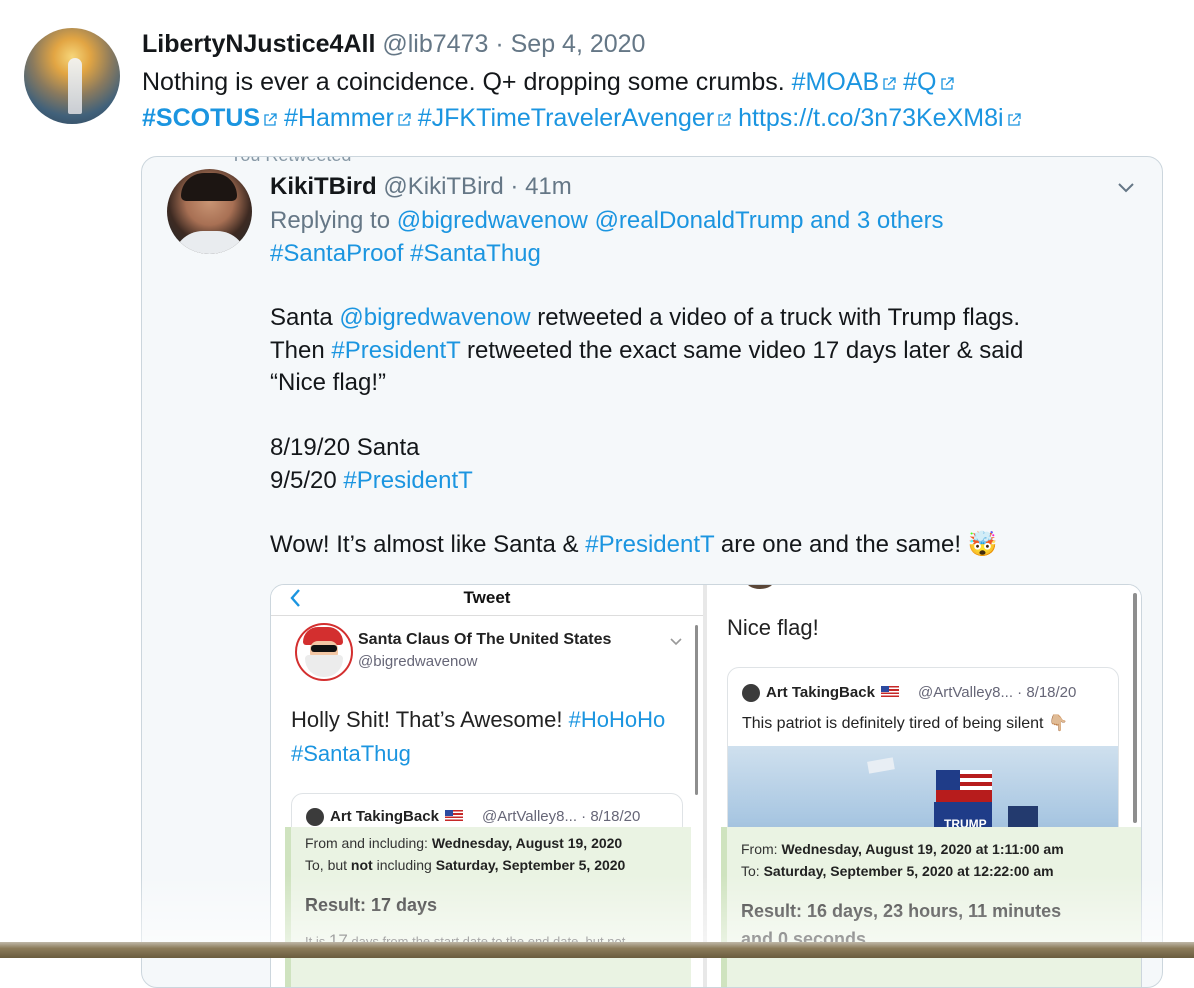 This screenshot has height=988, width=1194. Describe the element at coordinates (876, 220) in the screenshot. I see `replying-others: and 3 others` at that location.